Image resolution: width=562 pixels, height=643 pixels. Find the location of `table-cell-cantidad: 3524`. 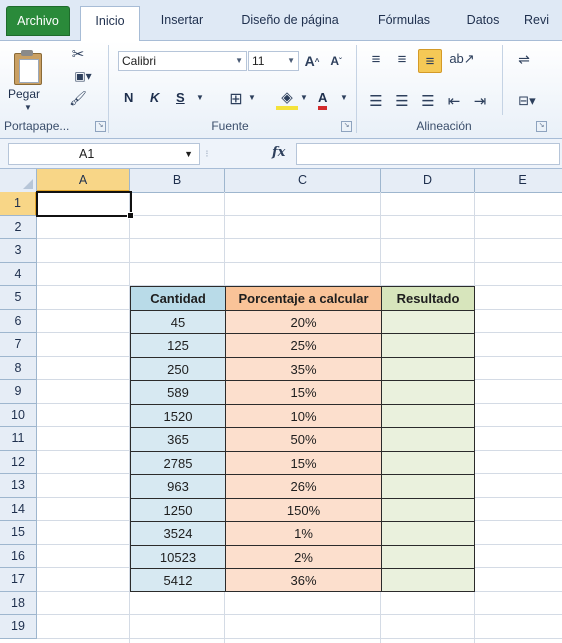

table-cell-cantidad: 3524 is located at coordinates (177, 533).